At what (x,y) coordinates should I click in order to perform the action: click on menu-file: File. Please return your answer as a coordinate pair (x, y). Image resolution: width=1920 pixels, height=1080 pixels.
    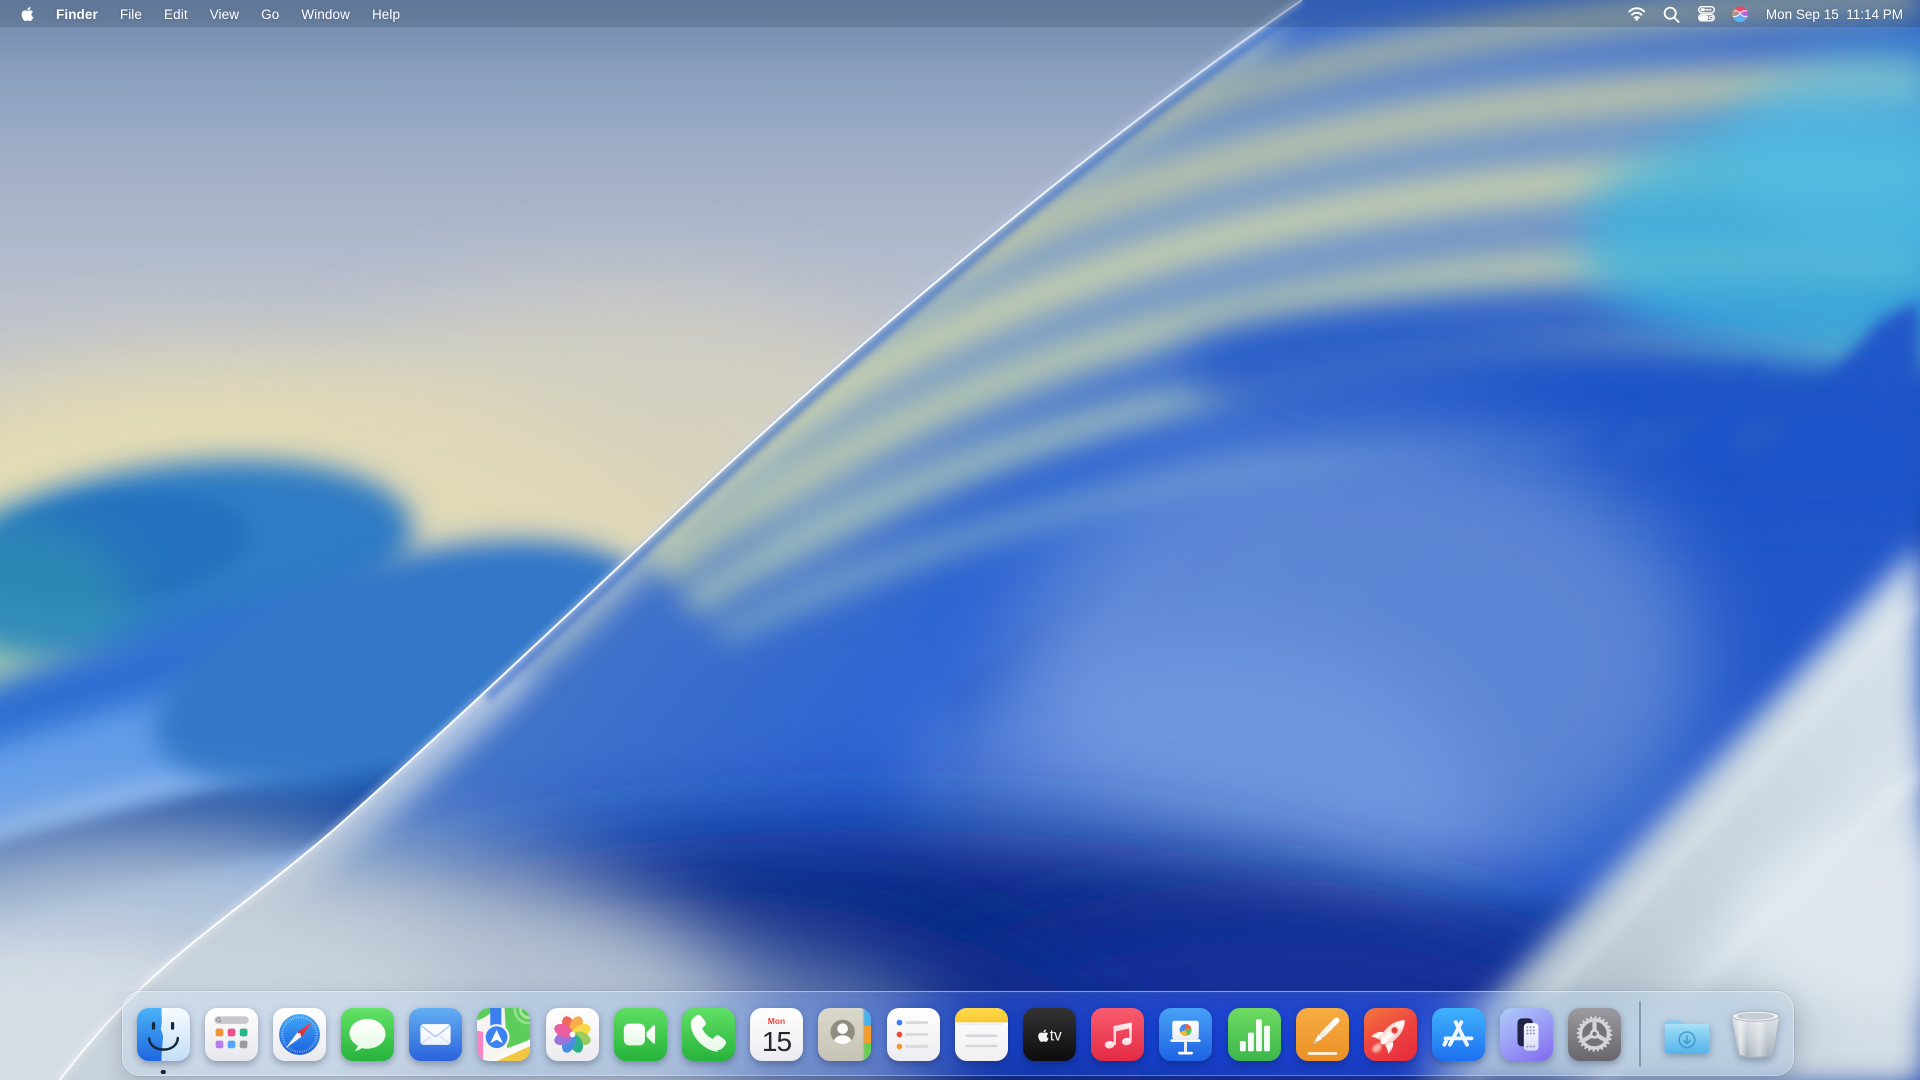
    Looking at the image, I should click on (131, 14).